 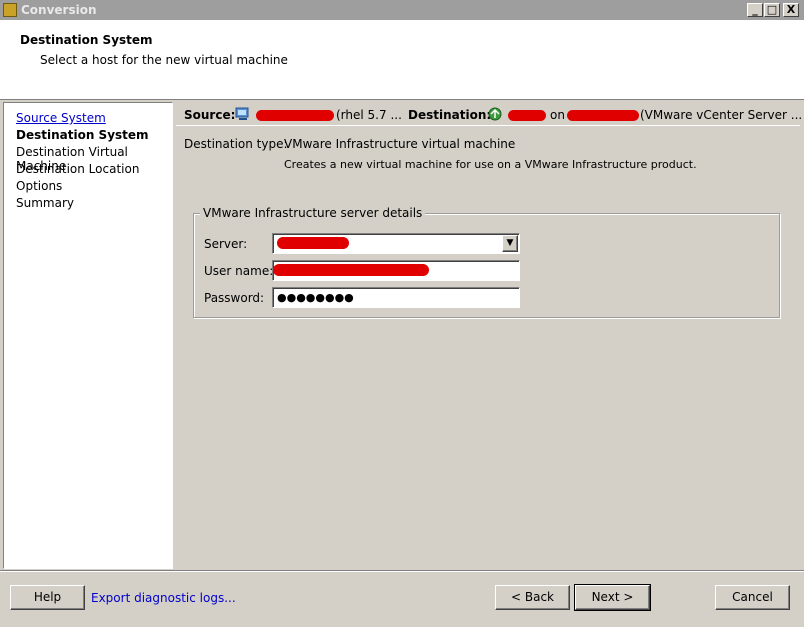 I want to click on destination-label: Destination:, so click(x=450, y=115).